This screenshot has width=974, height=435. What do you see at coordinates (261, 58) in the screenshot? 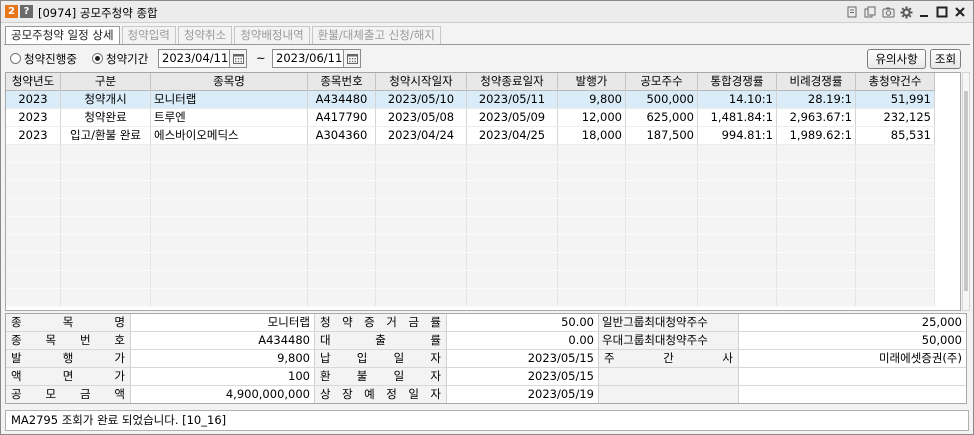
I see `date-range-tilde: ~` at bounding box center [261, 58].